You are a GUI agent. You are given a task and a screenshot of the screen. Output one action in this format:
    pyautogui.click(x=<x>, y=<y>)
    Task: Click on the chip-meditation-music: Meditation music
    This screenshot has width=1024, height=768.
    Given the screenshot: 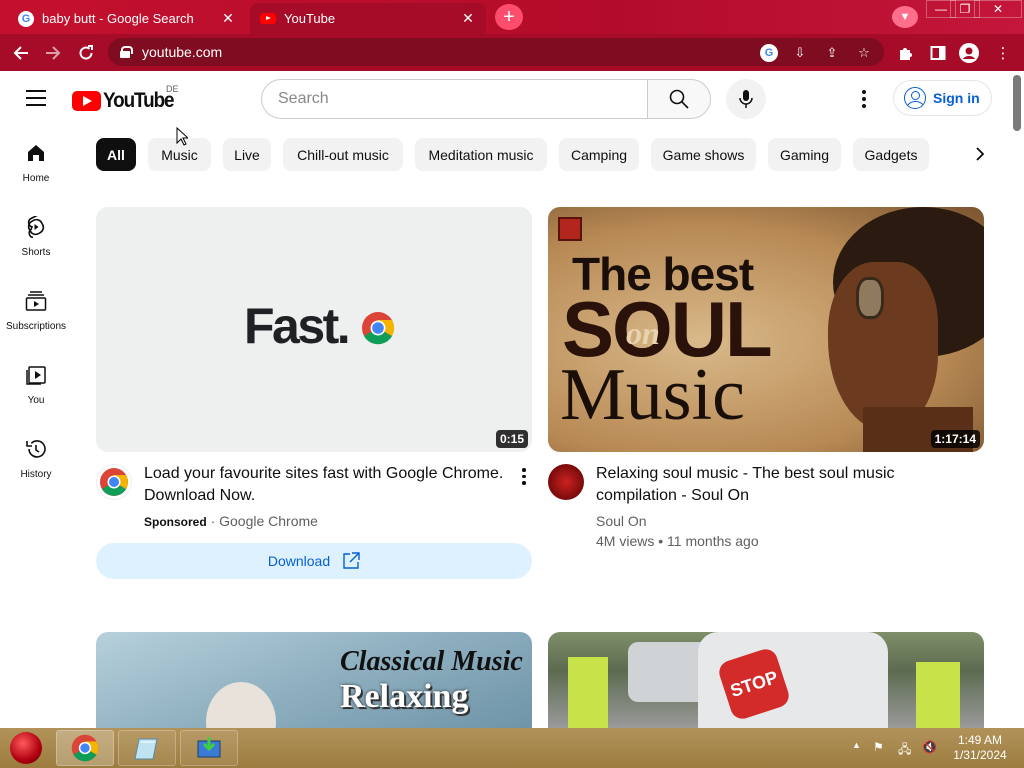 What is the action you would take?
    pyautogui.click(x=481, y=154)
    